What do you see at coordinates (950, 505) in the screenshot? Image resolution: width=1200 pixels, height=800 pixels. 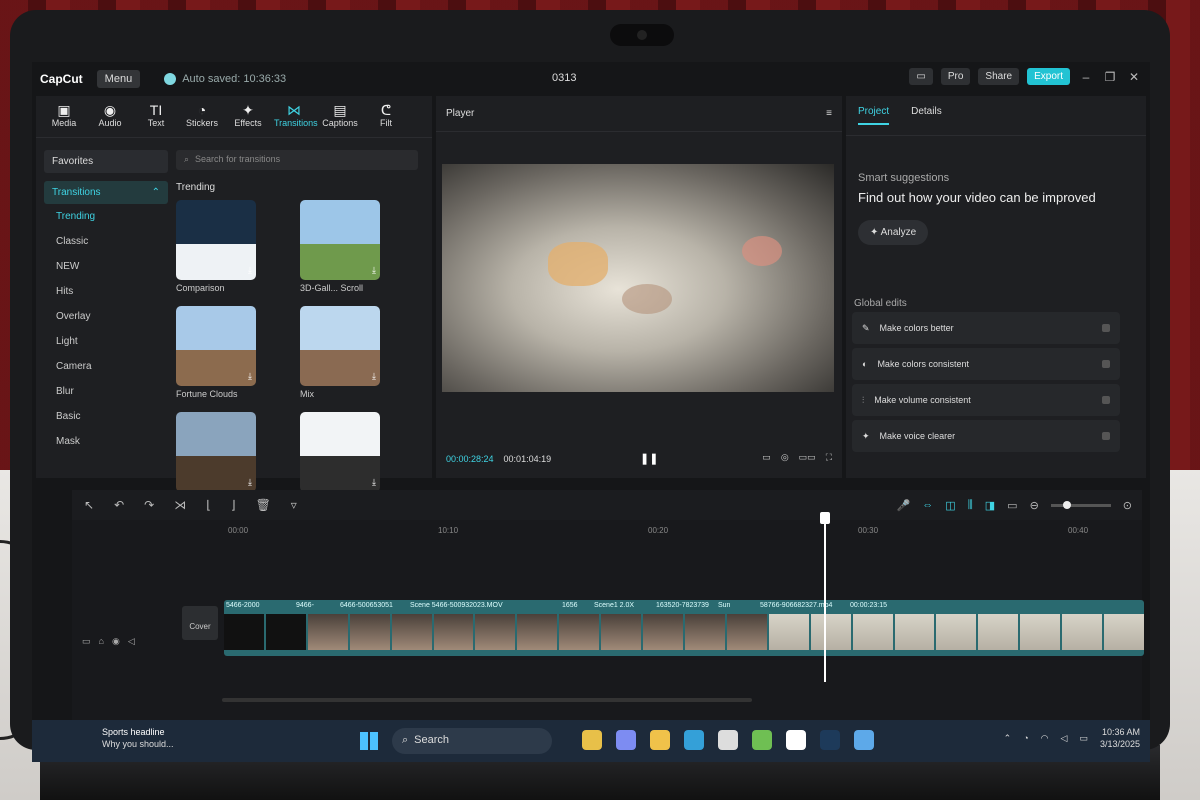 I see `snap-icon: ◫` at bounding box center [950, 505].